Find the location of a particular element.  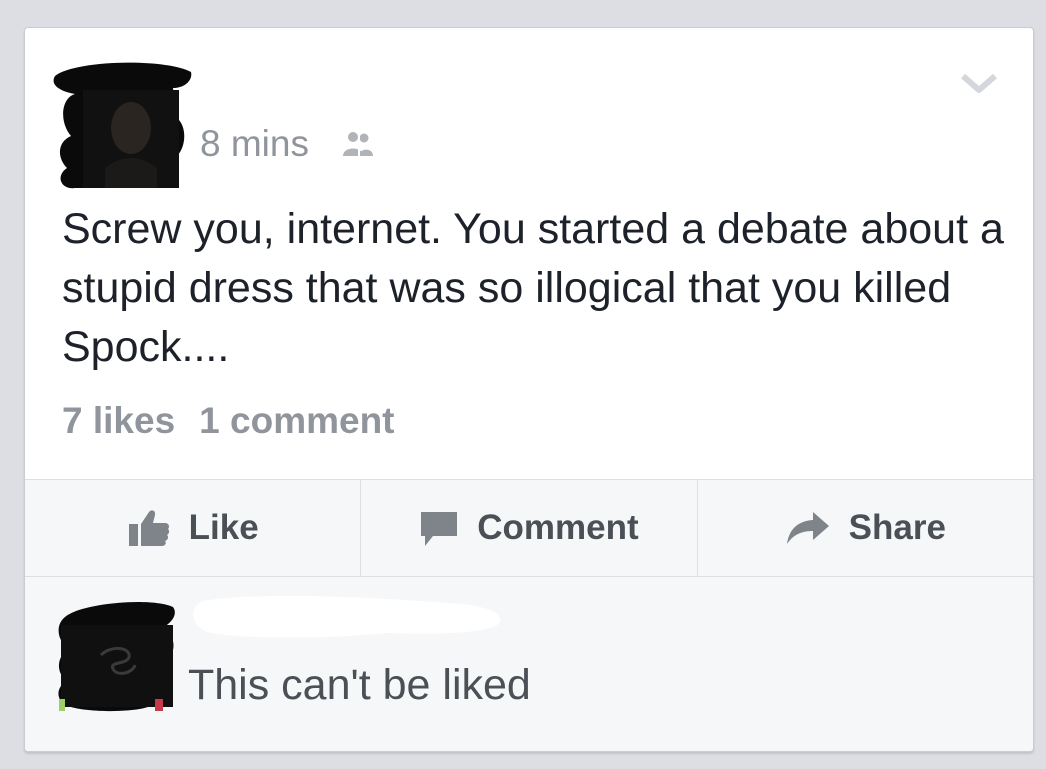

comment-body: This can't be liked is located at coordinates (359, 685).